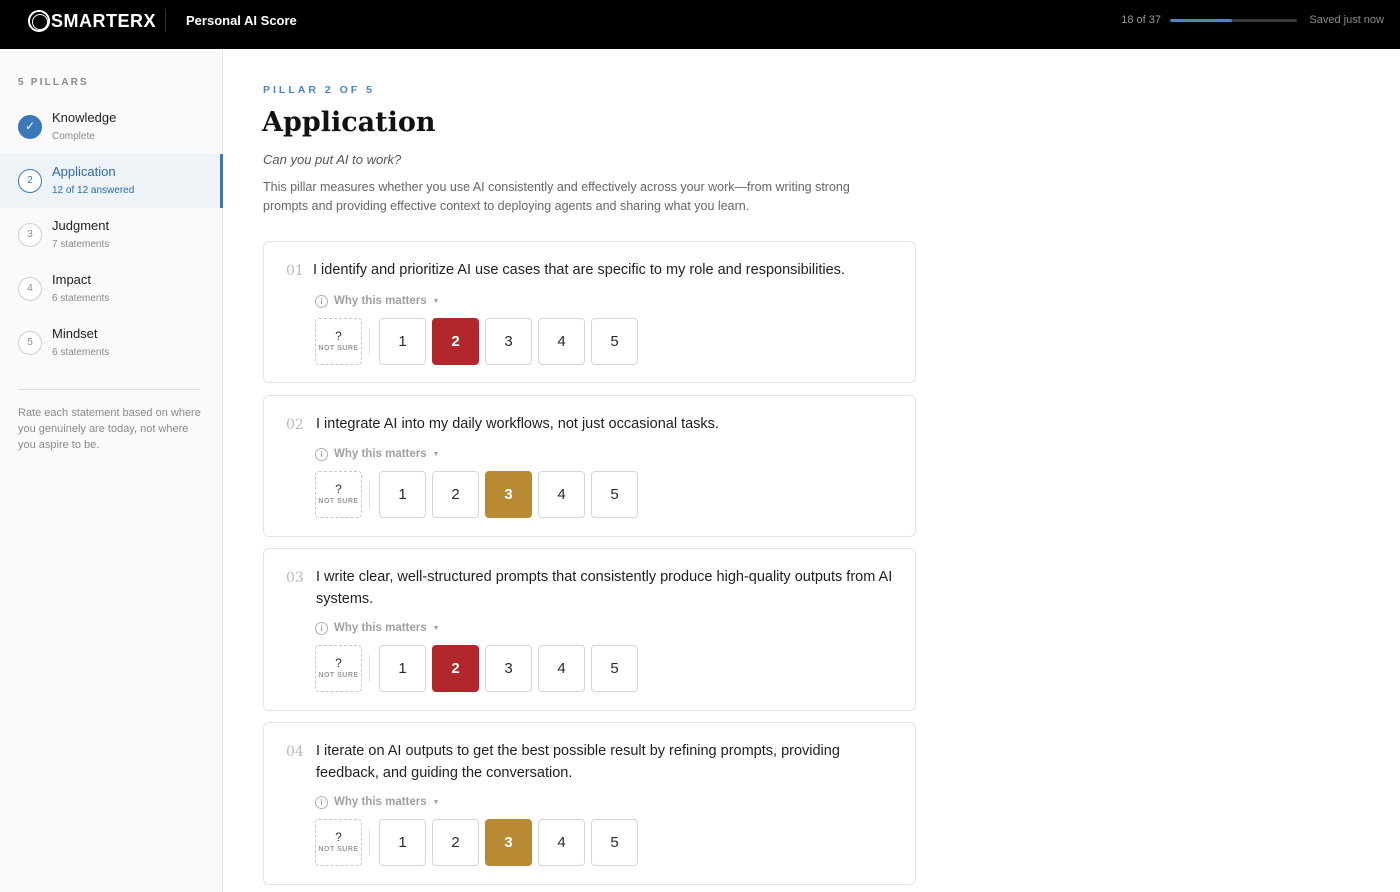  What do you see at coordinates (93, 190) in the screenshot?
I see `pillar-status: 12 of 12 answered` at bounding box center [93, 190].